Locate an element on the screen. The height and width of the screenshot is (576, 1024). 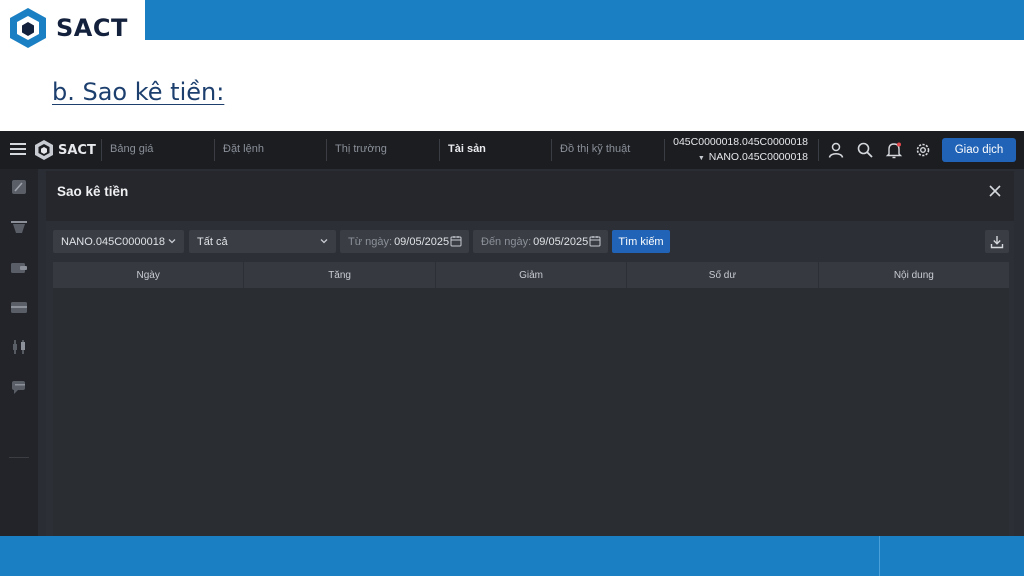
type-select: Tất cả is located at coordinates (262, 241).